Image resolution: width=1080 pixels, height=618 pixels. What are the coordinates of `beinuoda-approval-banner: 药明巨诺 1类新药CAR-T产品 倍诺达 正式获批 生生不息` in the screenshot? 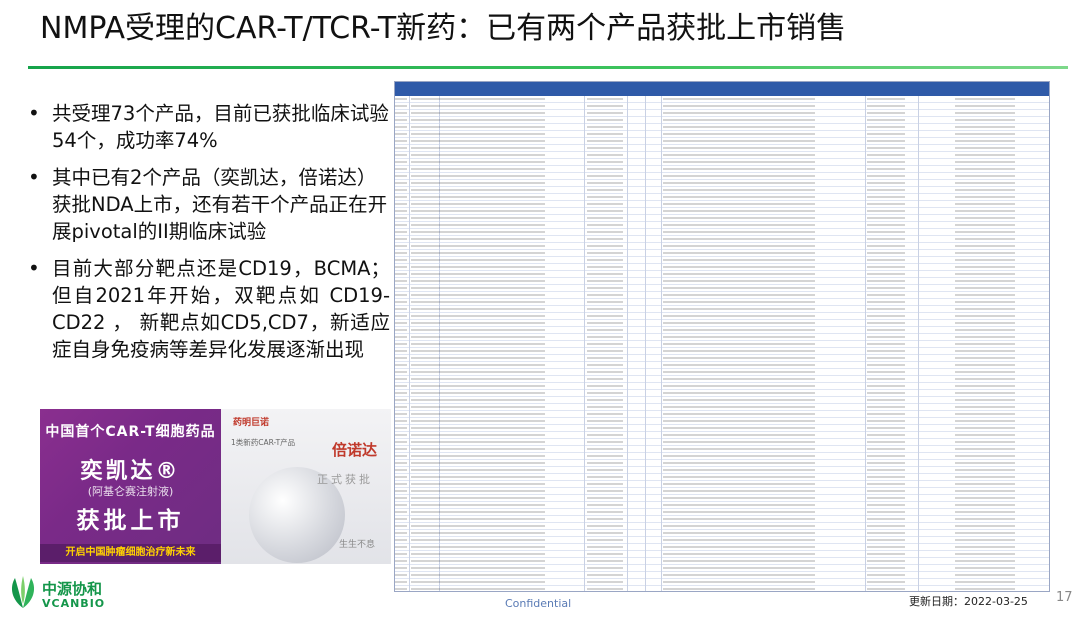 It's located at (306, 486).